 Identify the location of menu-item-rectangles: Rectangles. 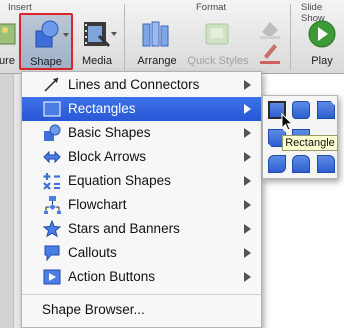
(141, 109).